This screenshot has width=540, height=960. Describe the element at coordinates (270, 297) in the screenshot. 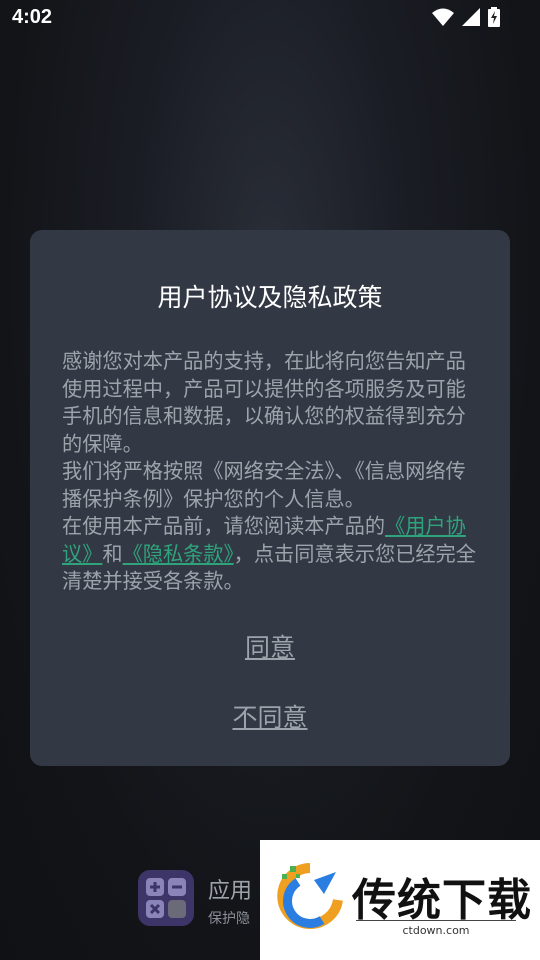

I see `dialog-title: 用户协议及隐私政策` at that location.